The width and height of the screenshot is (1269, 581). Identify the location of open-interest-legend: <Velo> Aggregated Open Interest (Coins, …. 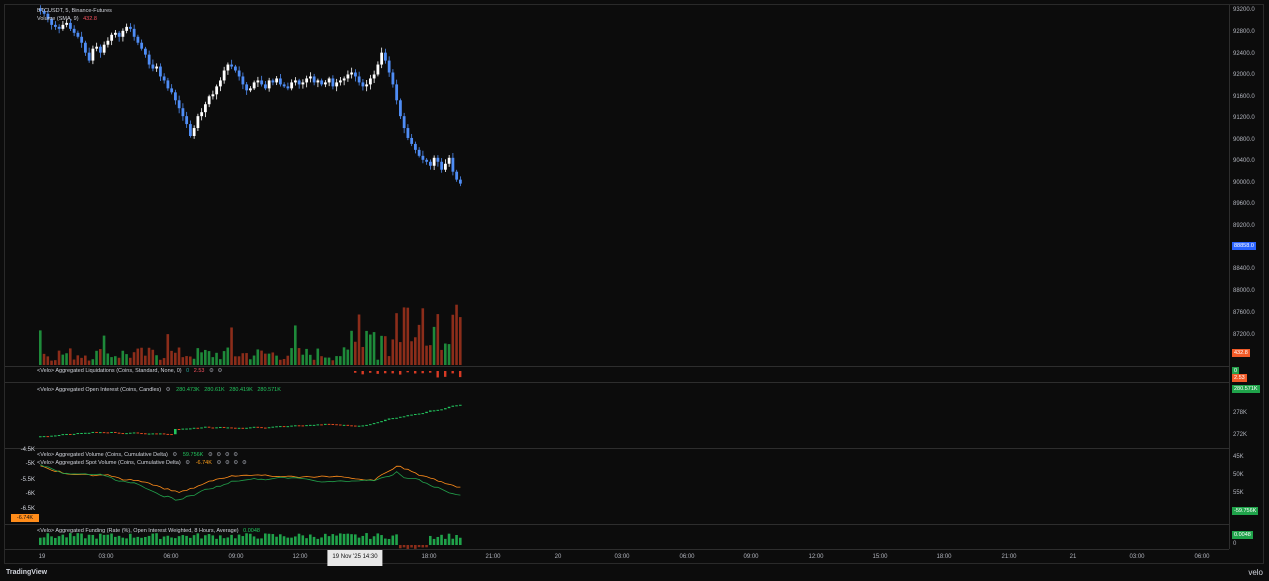
(159, 390).